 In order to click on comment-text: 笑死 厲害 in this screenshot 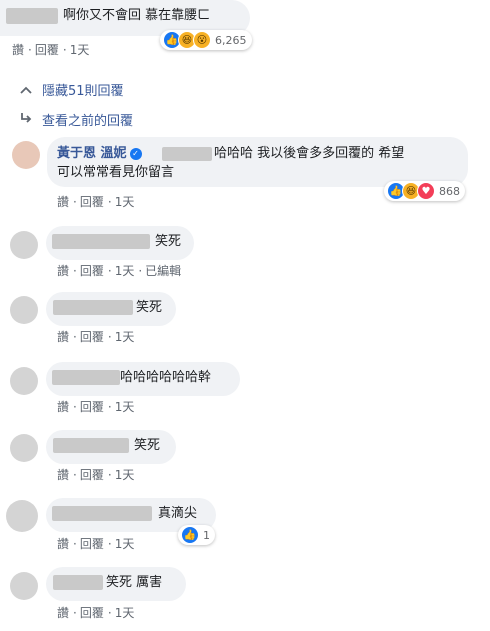, I will do `click(134, 582)`.